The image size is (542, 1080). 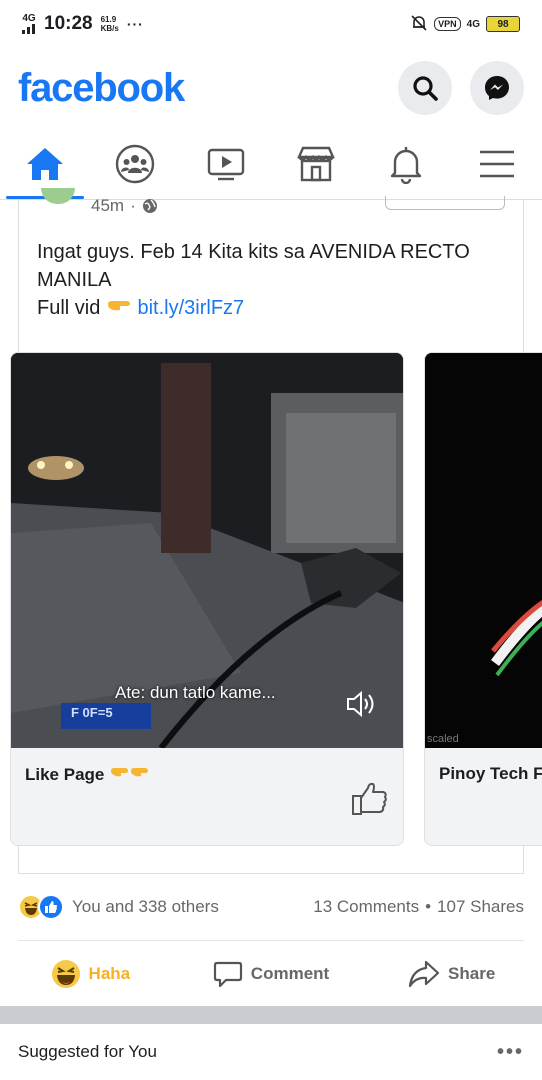 What do you see at coordinates (65, 974) in the screenshot?
I see `haha-icon` at bounding box center [65, 974].